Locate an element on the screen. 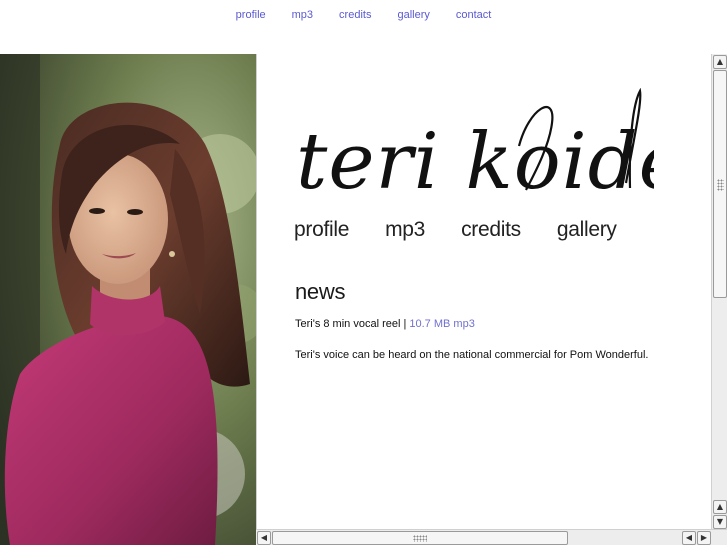 The height and width of the screenshot is (545, 727). scroll-right-icon: ▶ is located at coordinates (704, 538).